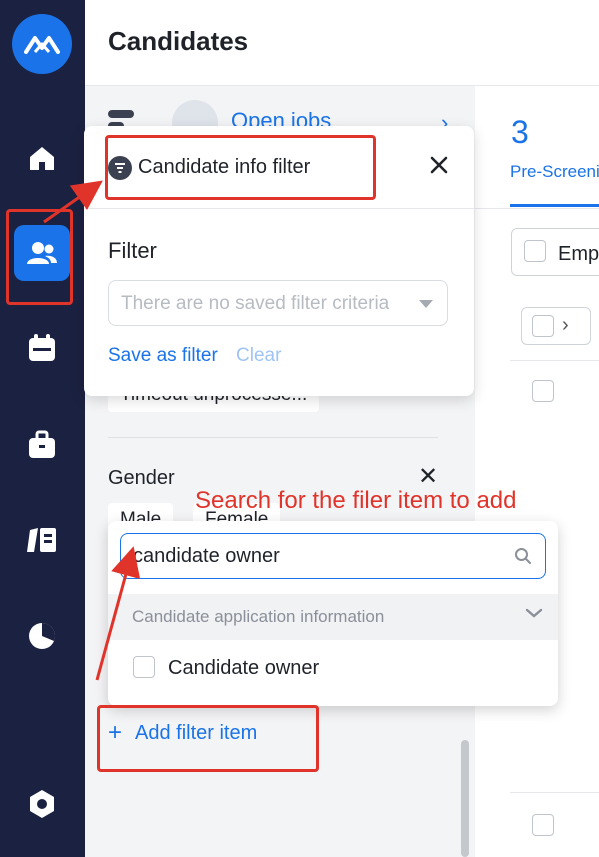 This screenshot has width=599, height=857. I want to click on annotation-arrows, so click(92, 430).